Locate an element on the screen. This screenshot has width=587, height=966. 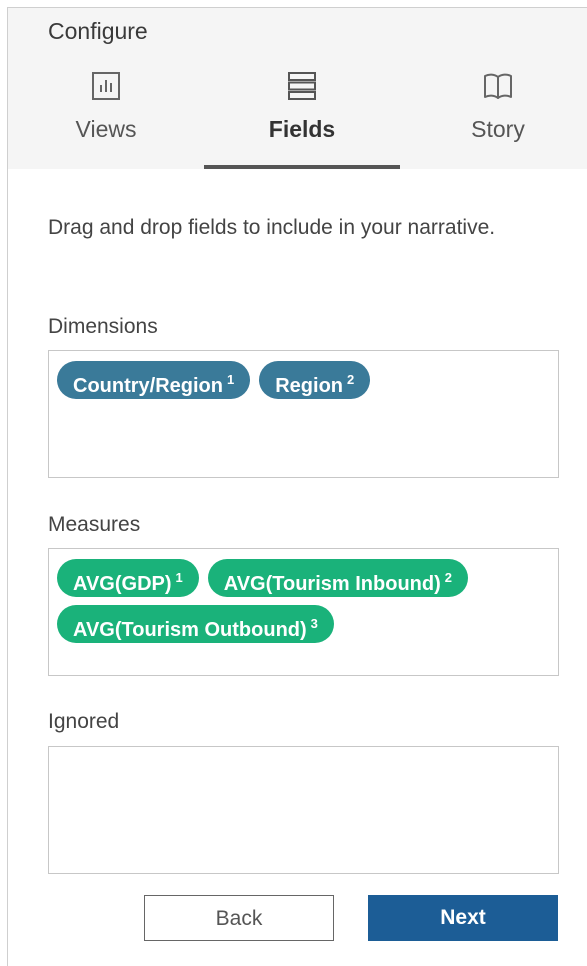
panel-title: Configure is located at coordinates (98, 31).